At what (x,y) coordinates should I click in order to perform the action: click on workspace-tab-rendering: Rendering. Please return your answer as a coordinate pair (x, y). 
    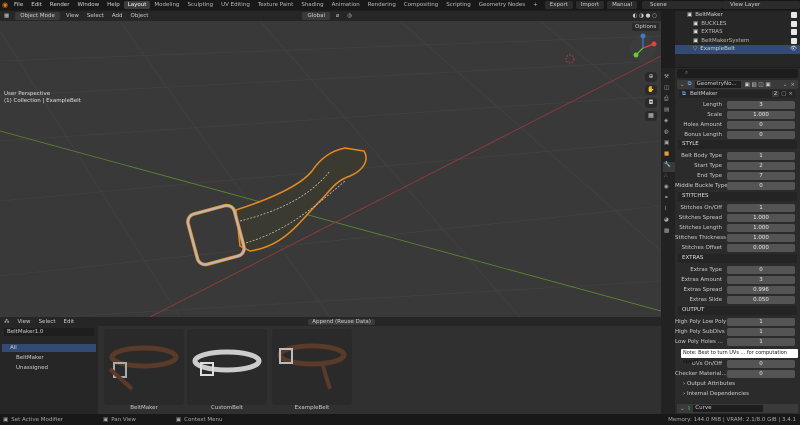
    Looking at the image, I should click on (382, 5).